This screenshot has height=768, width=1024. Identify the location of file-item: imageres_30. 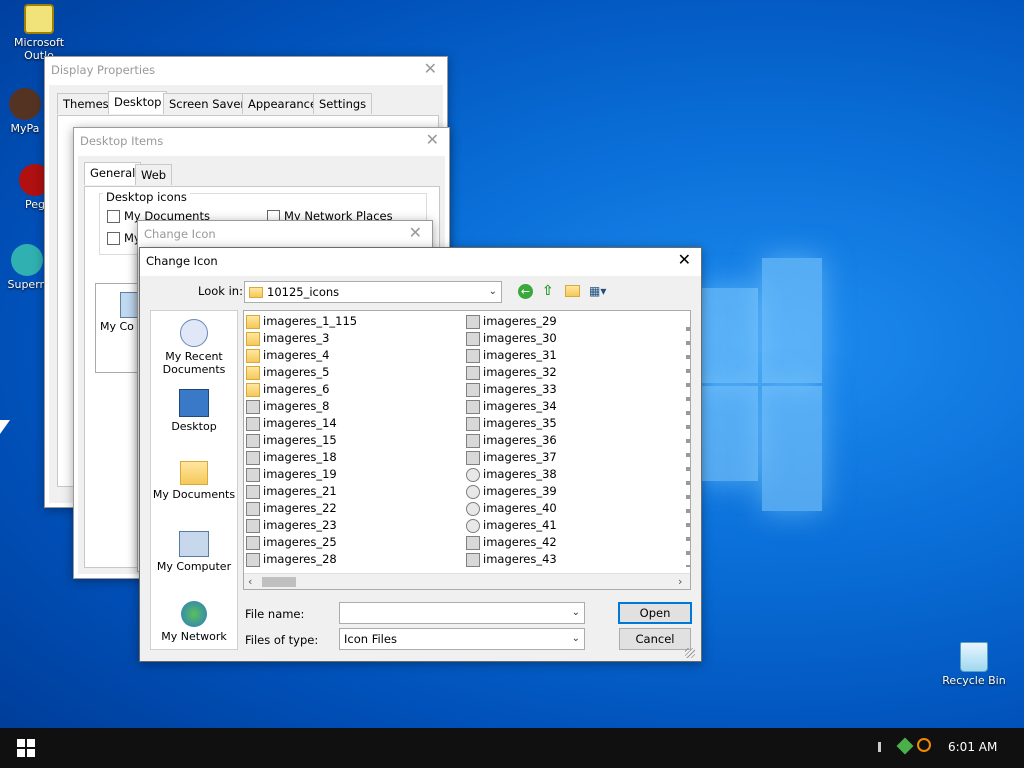
(511, 338).